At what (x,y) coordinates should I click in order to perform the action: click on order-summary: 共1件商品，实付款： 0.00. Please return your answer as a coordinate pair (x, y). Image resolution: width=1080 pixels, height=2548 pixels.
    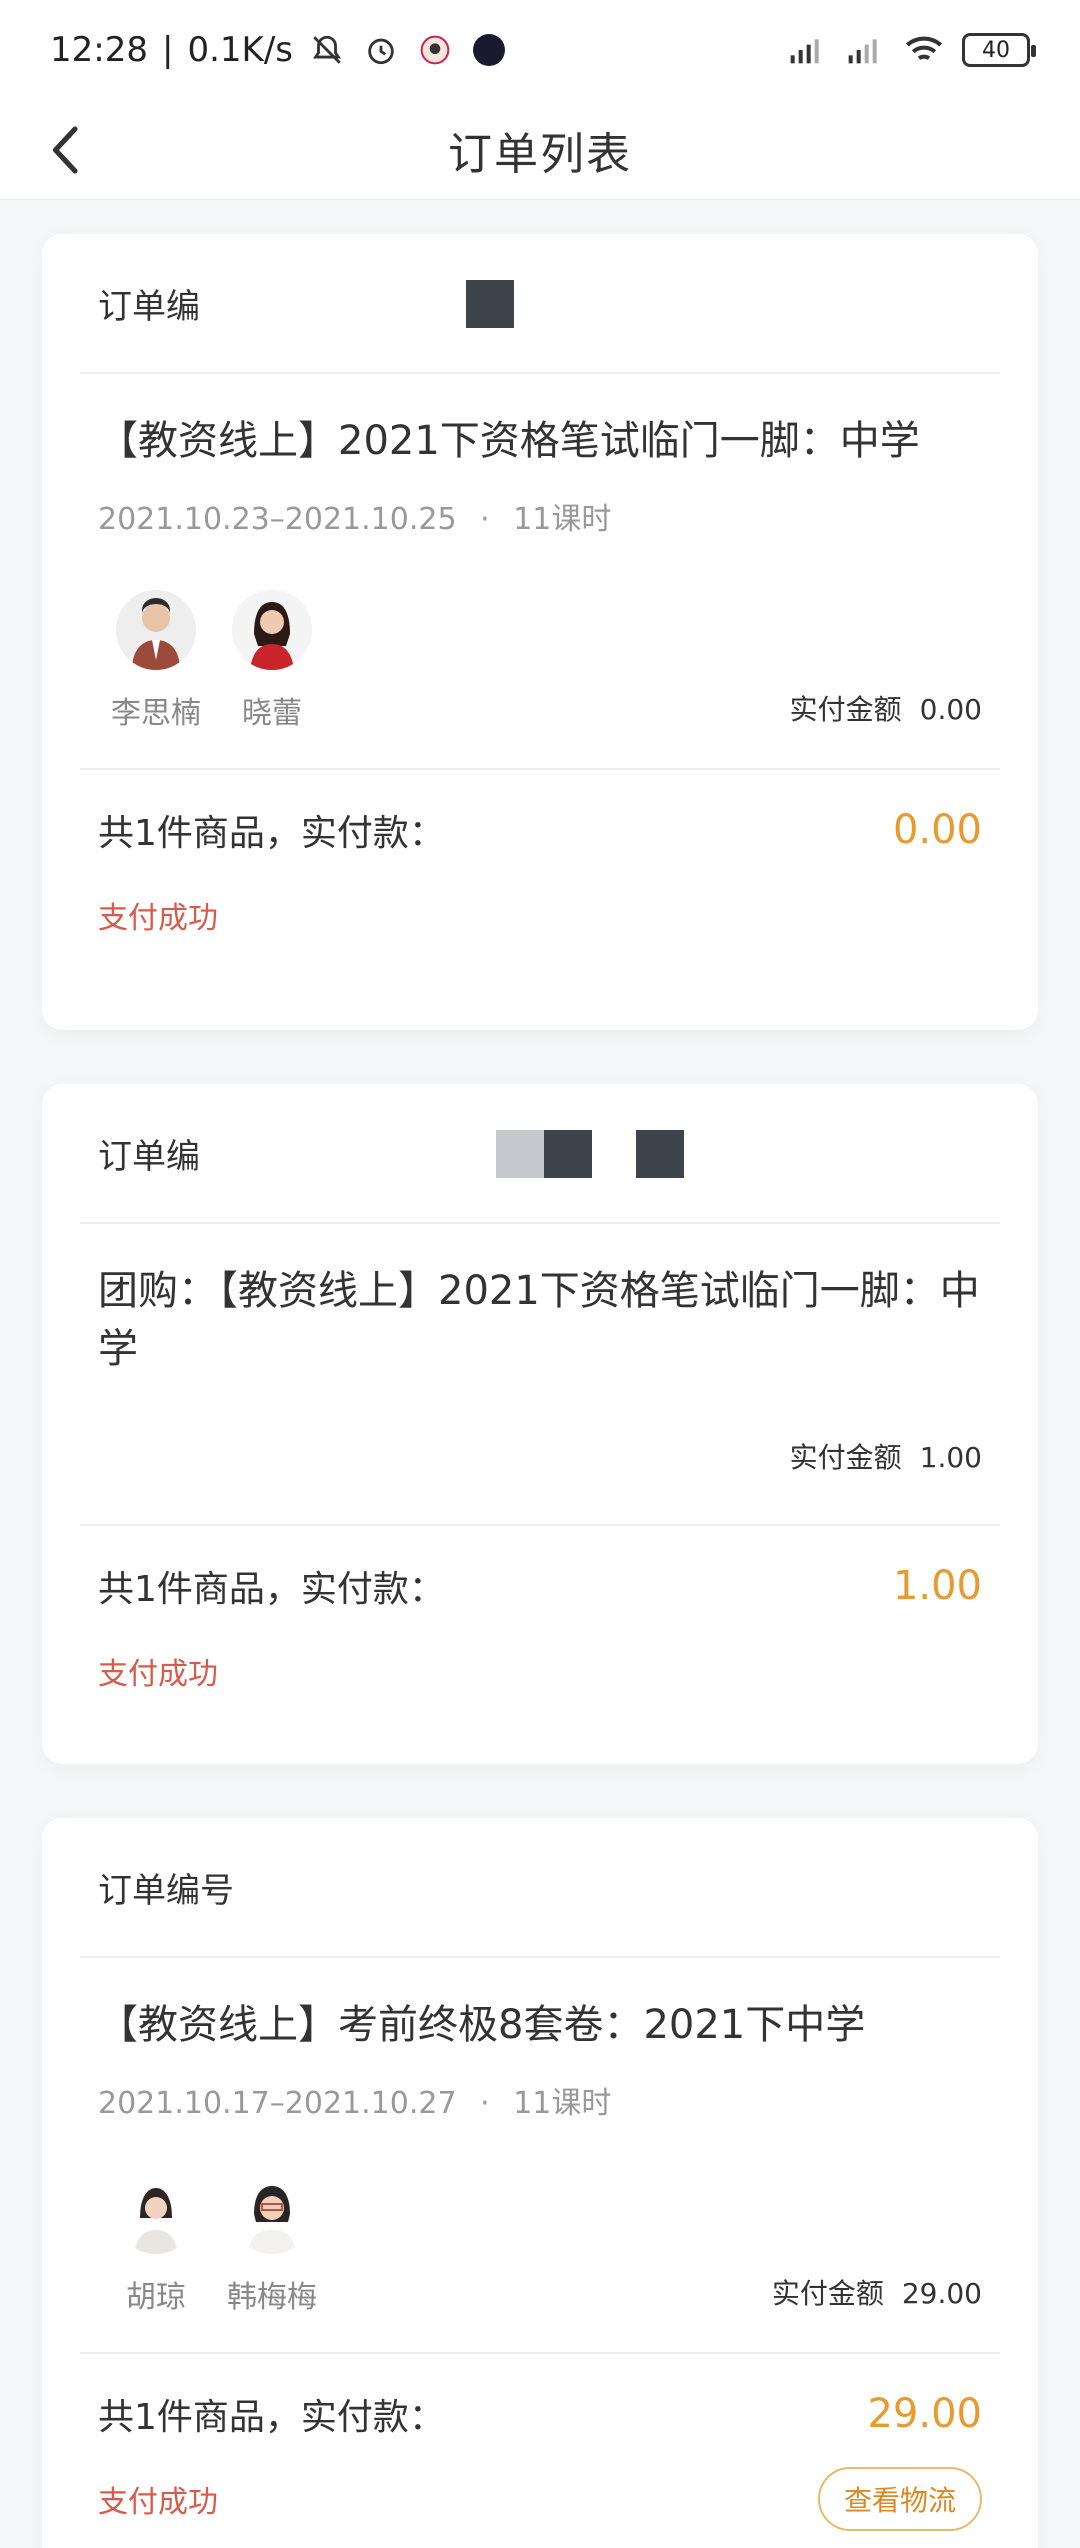
    Looking at the image, I should click on (540, 830).